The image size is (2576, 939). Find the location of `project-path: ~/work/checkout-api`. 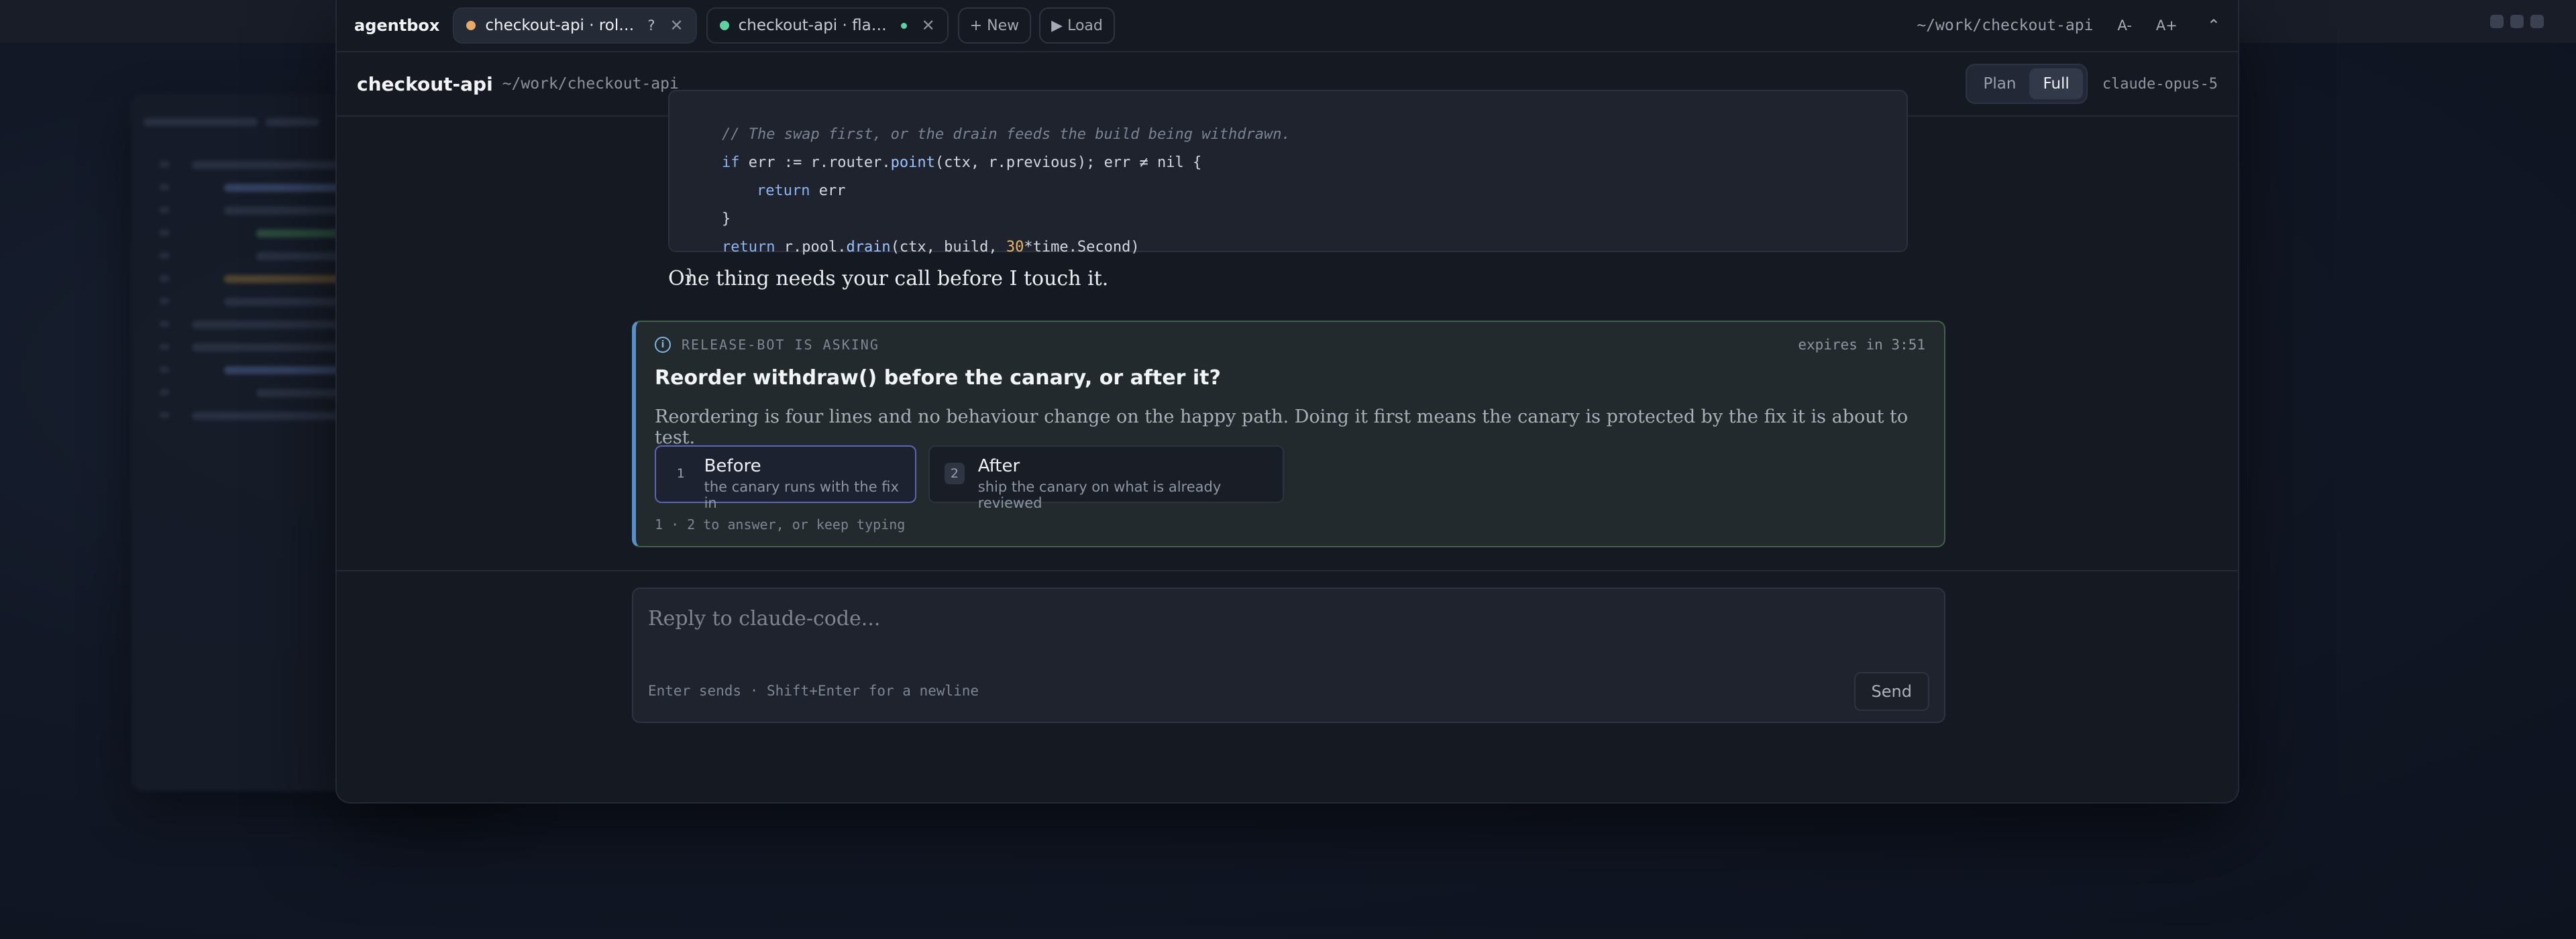

project-path: ~/work/checkout-api is located at coordinates (590, 84).